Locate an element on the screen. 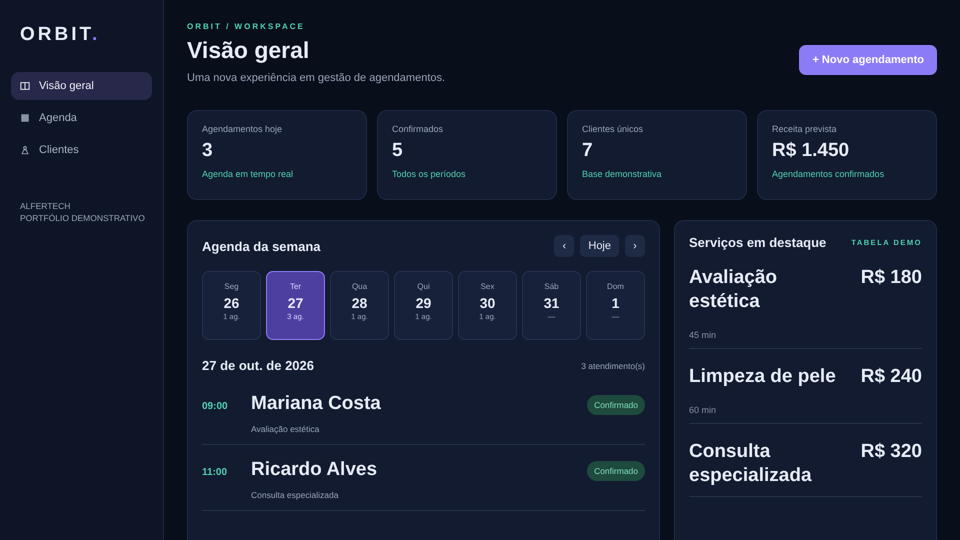  footer-text: PORTFÓLIO DEMONSTRATIVO is located at coordinates (83, 218).